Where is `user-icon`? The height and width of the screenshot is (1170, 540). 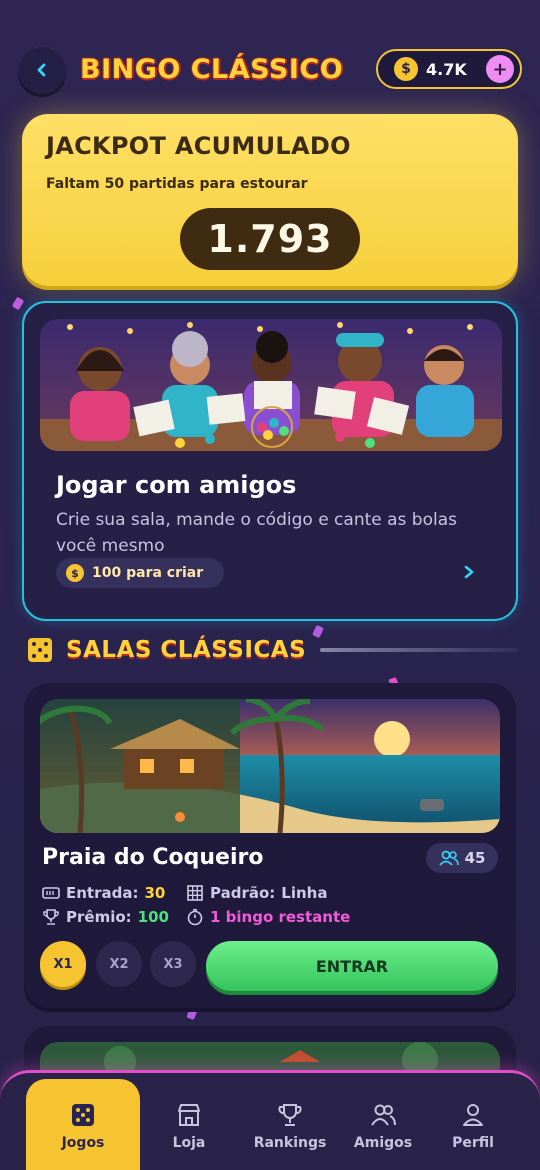 user-icon is located at coordinates (473, 1115).